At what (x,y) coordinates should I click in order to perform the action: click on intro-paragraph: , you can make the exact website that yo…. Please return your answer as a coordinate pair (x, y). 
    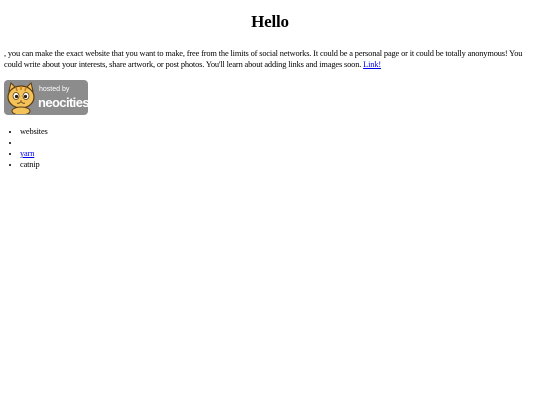
    Looking at the image, I should click on (269, 59).